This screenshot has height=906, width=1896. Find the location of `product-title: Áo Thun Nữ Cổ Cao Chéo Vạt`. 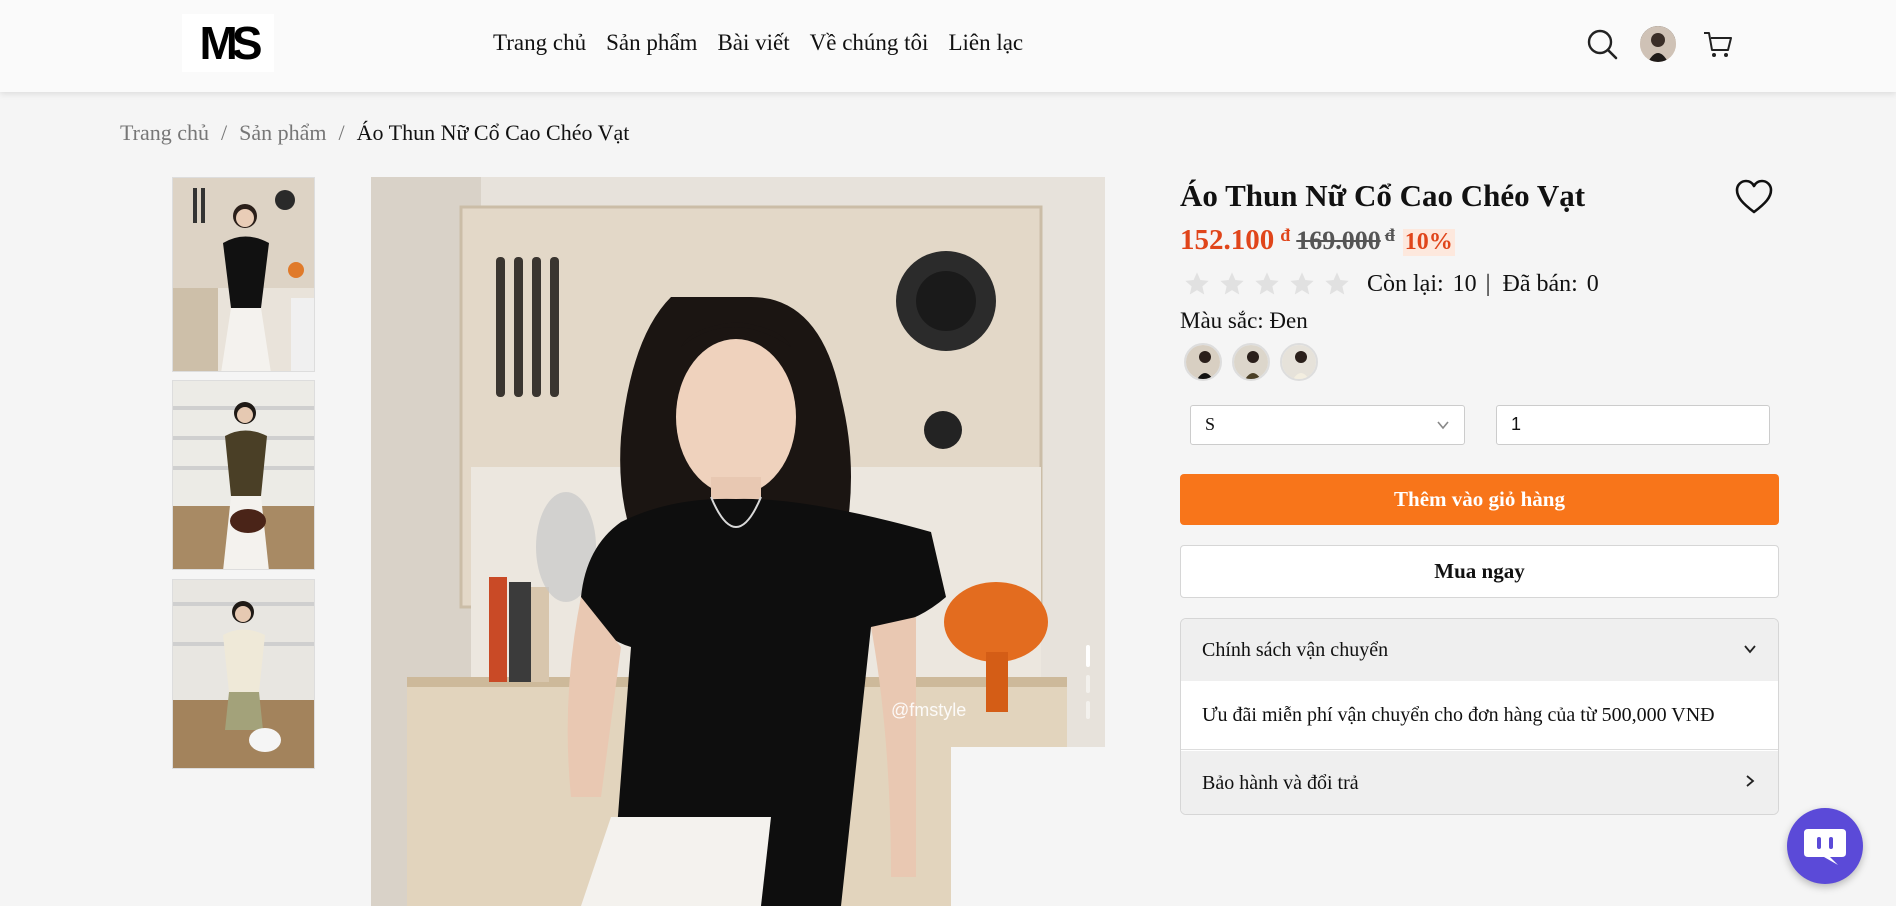

product-title: Áo Thun Nữ Cổ Cao Chéo Vạt is located at coordinates (1383, 195).